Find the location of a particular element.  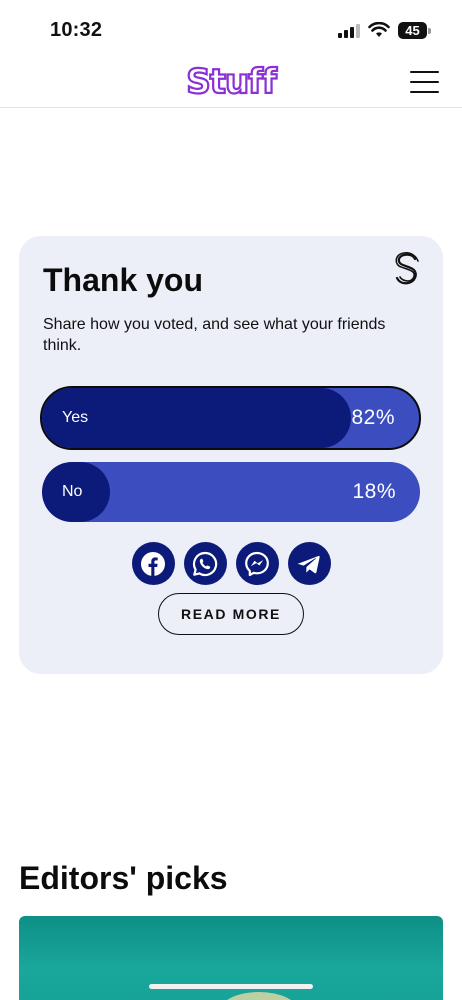

cellular-signal-icon is located at coordinates (350, 31).